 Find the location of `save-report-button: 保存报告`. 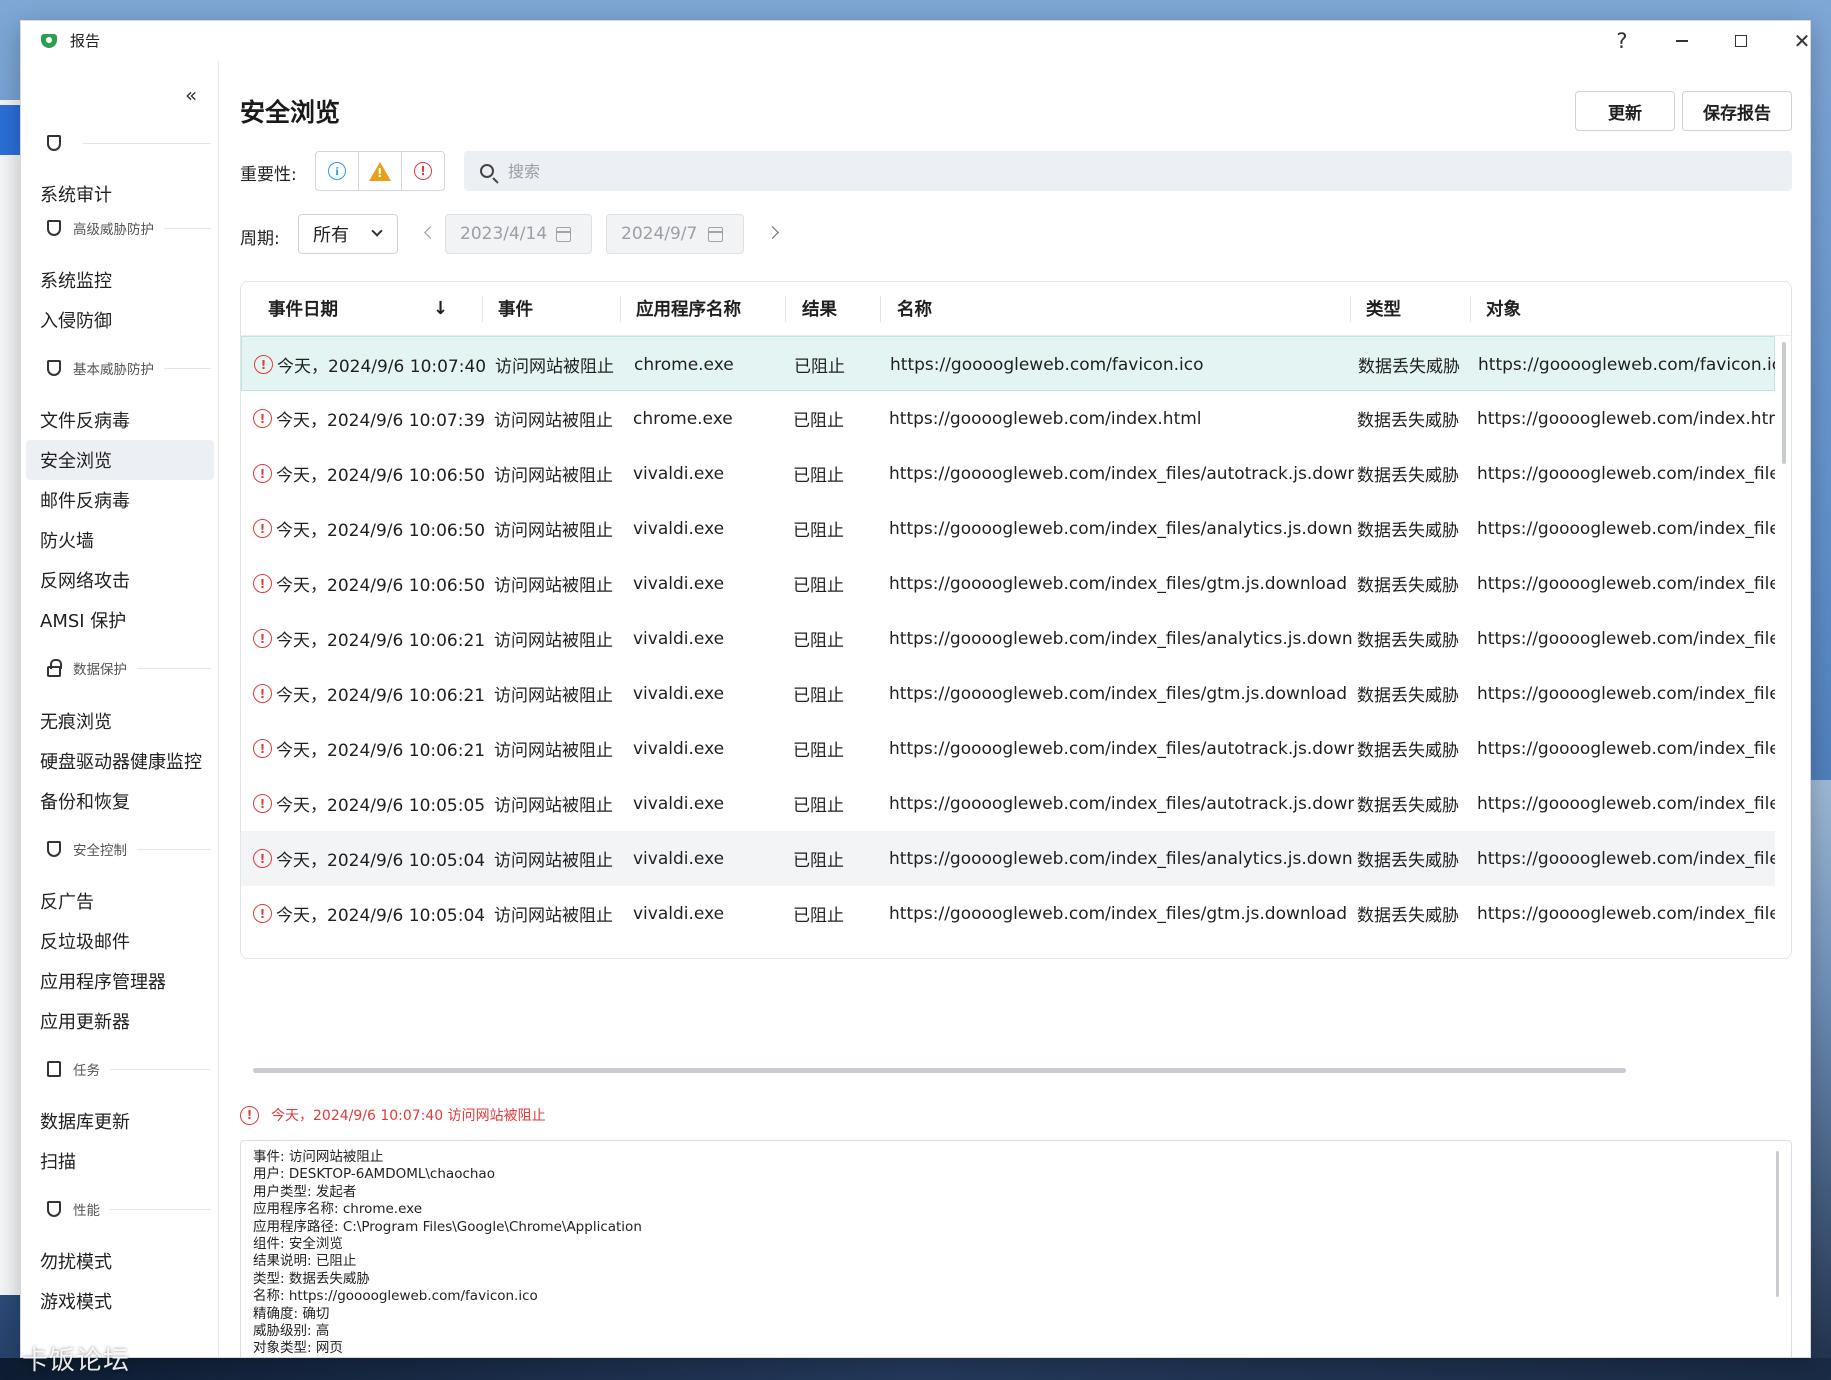

save-report-button: 保存报告 is located at coordinates (1737, 111).